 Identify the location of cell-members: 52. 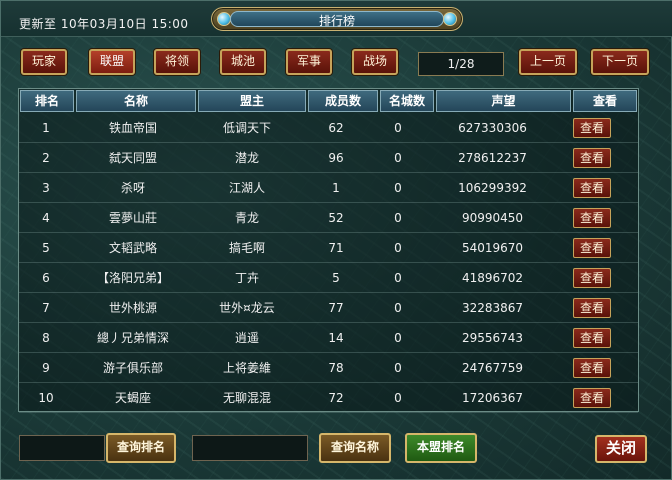
(336, 217).